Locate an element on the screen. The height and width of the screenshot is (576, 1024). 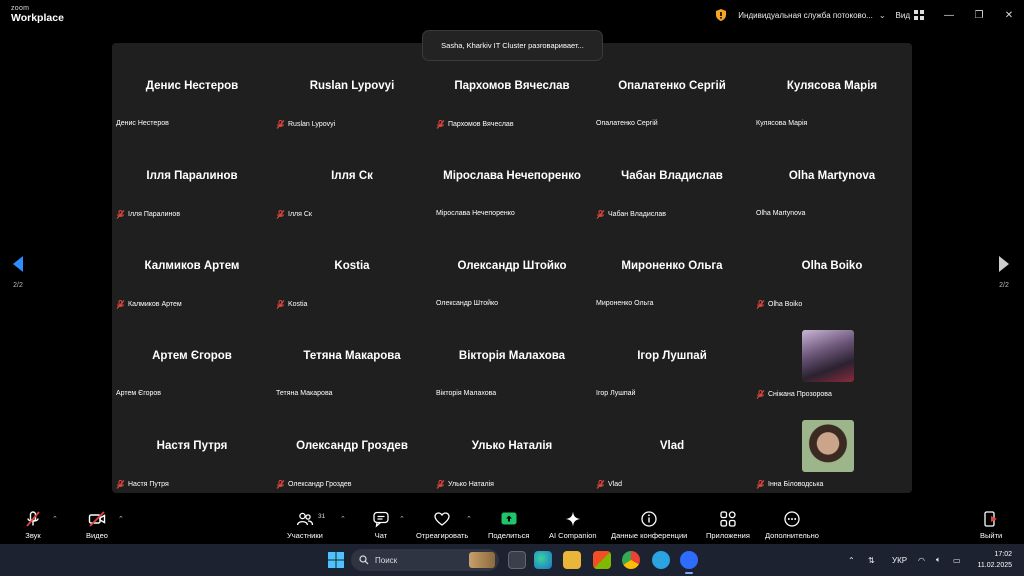
participant-tile: Інна Біловодська is located at coordinates (832, 448).